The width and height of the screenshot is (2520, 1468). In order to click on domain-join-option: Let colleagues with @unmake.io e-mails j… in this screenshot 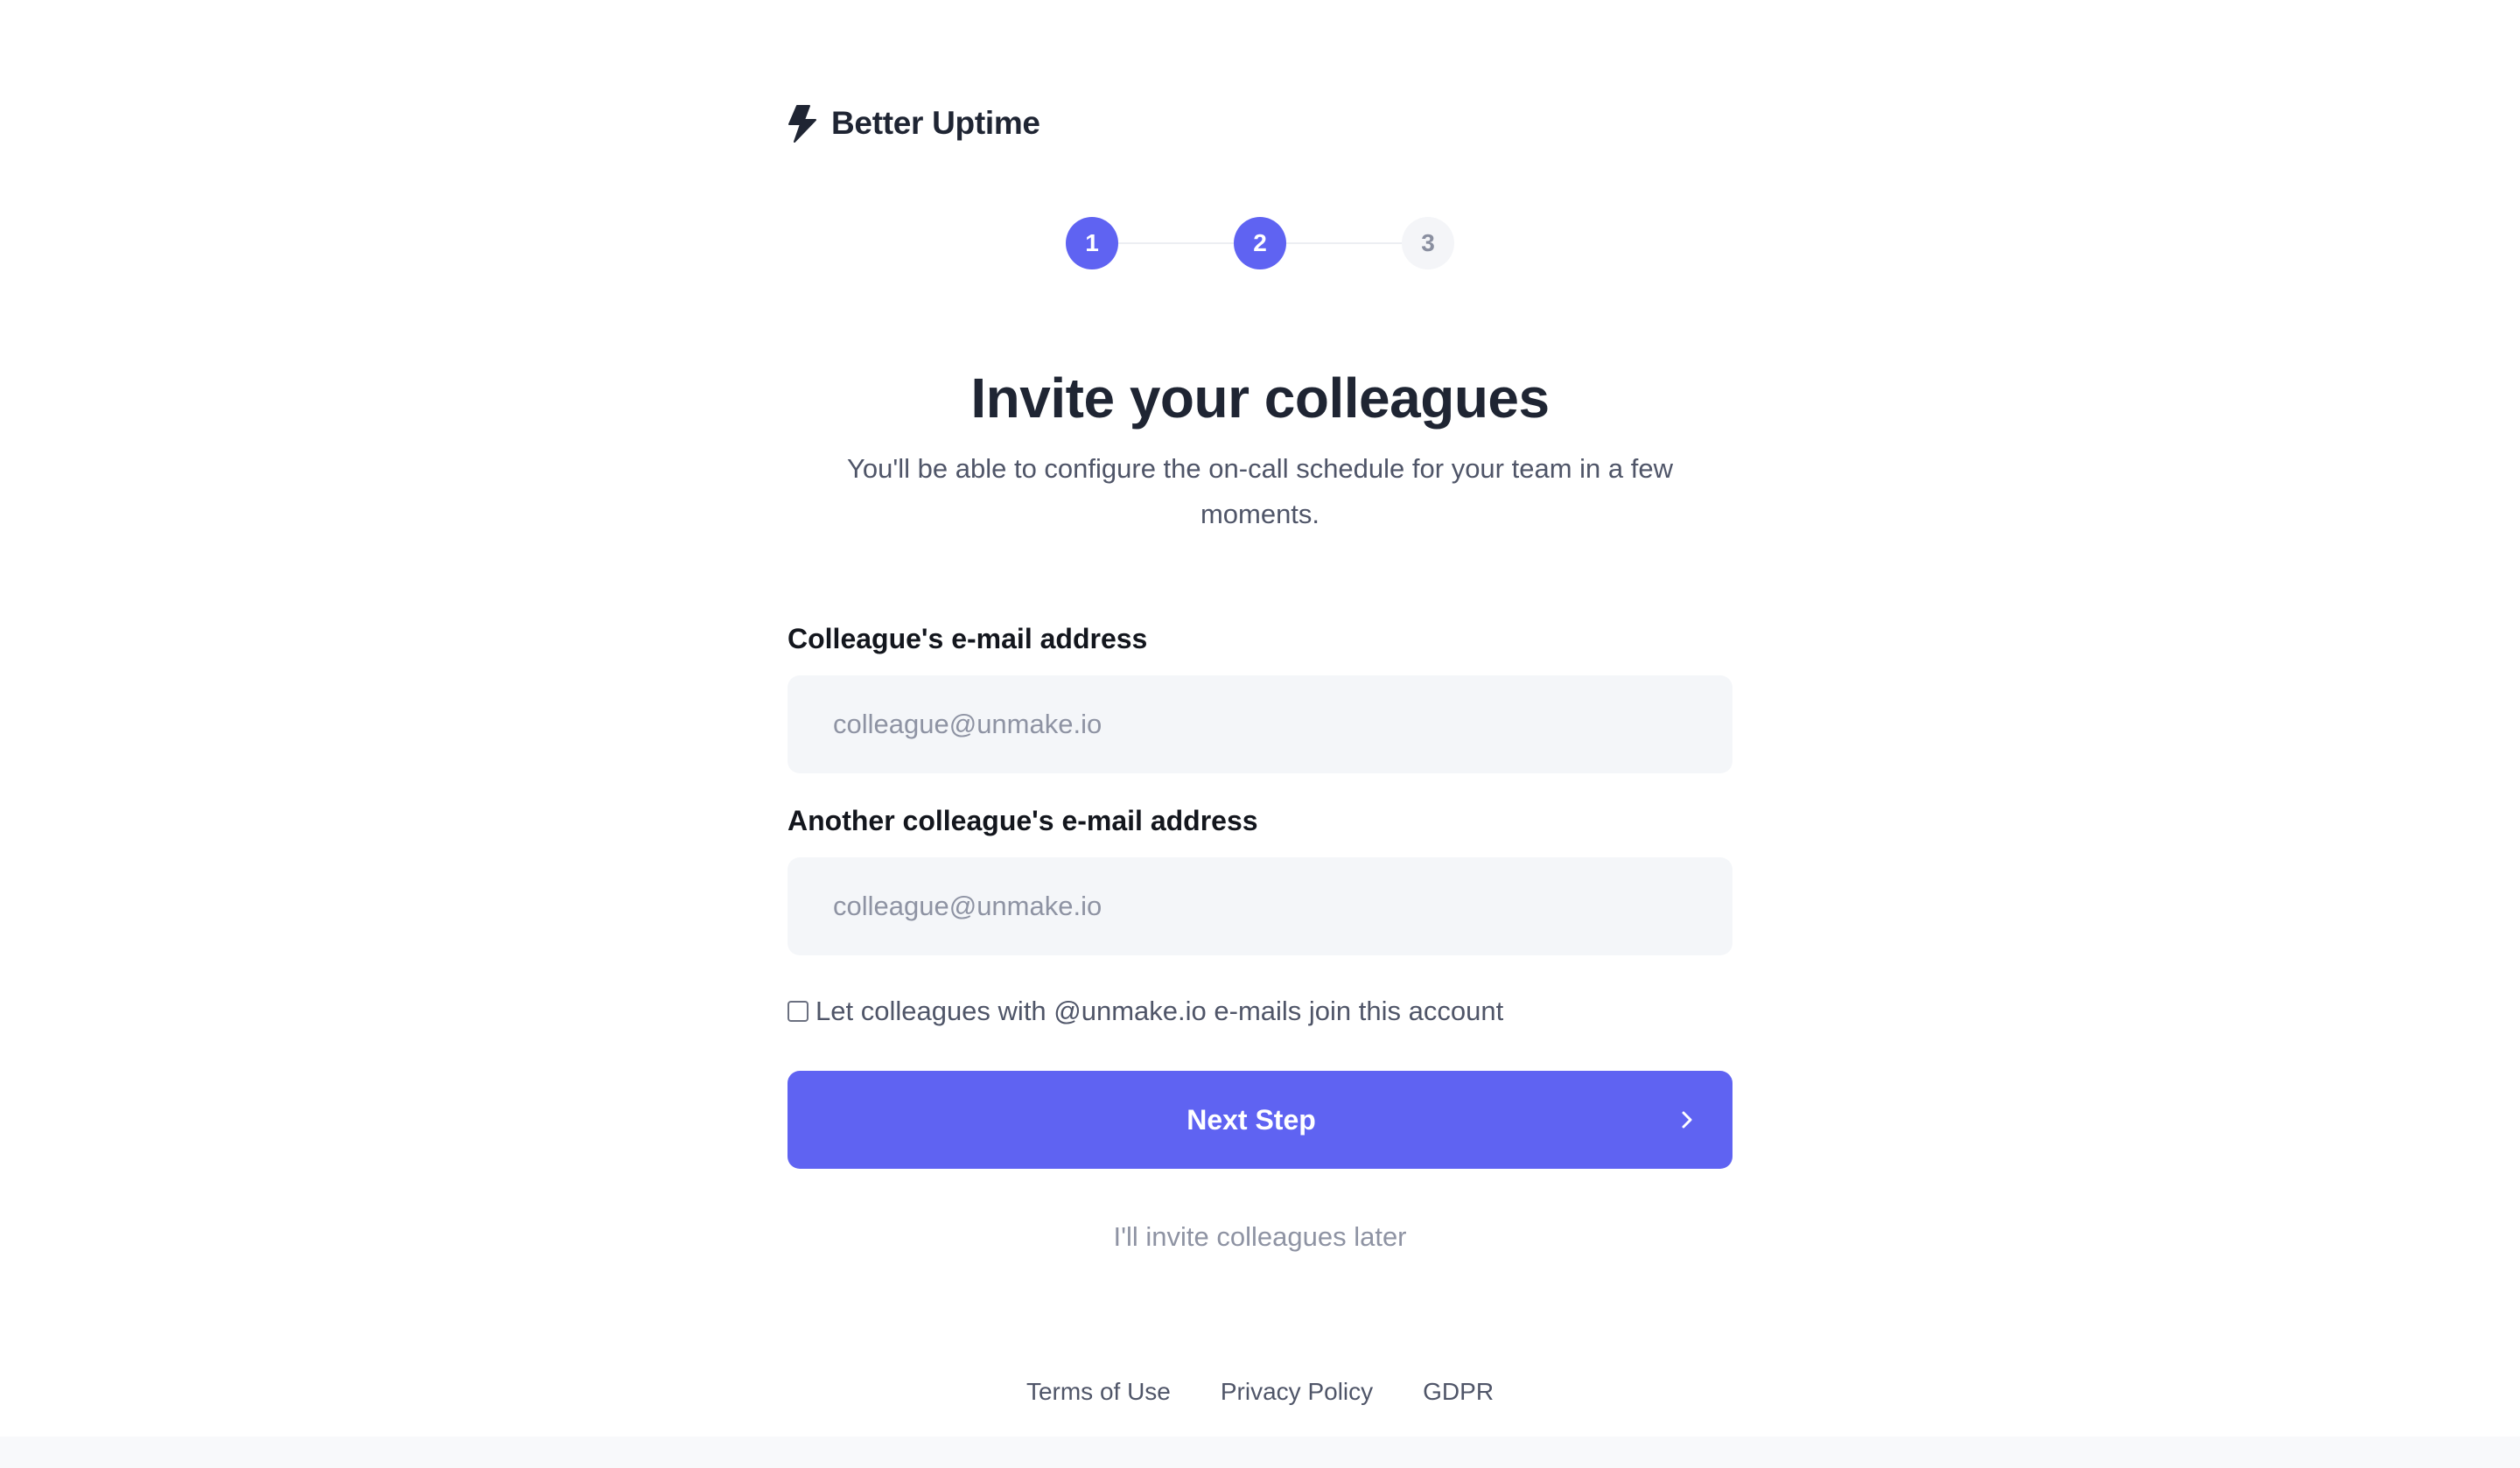, I will do `click(1145, 1011)`.